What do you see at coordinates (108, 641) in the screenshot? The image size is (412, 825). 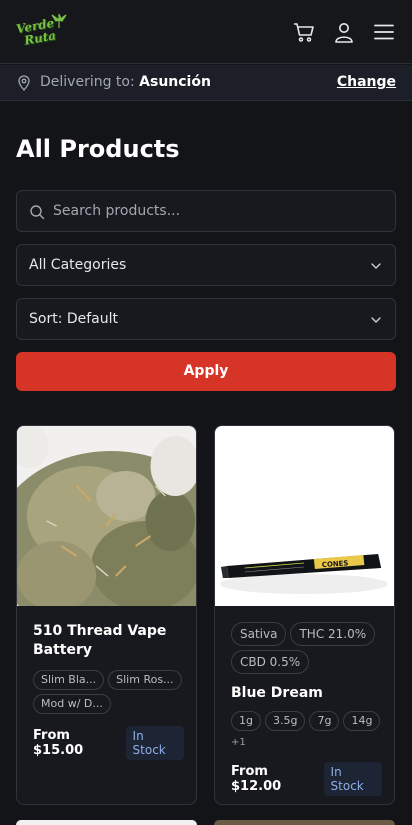 I see `product-name: 510 Thread Vape Battery` at bounding box center [108, 641].